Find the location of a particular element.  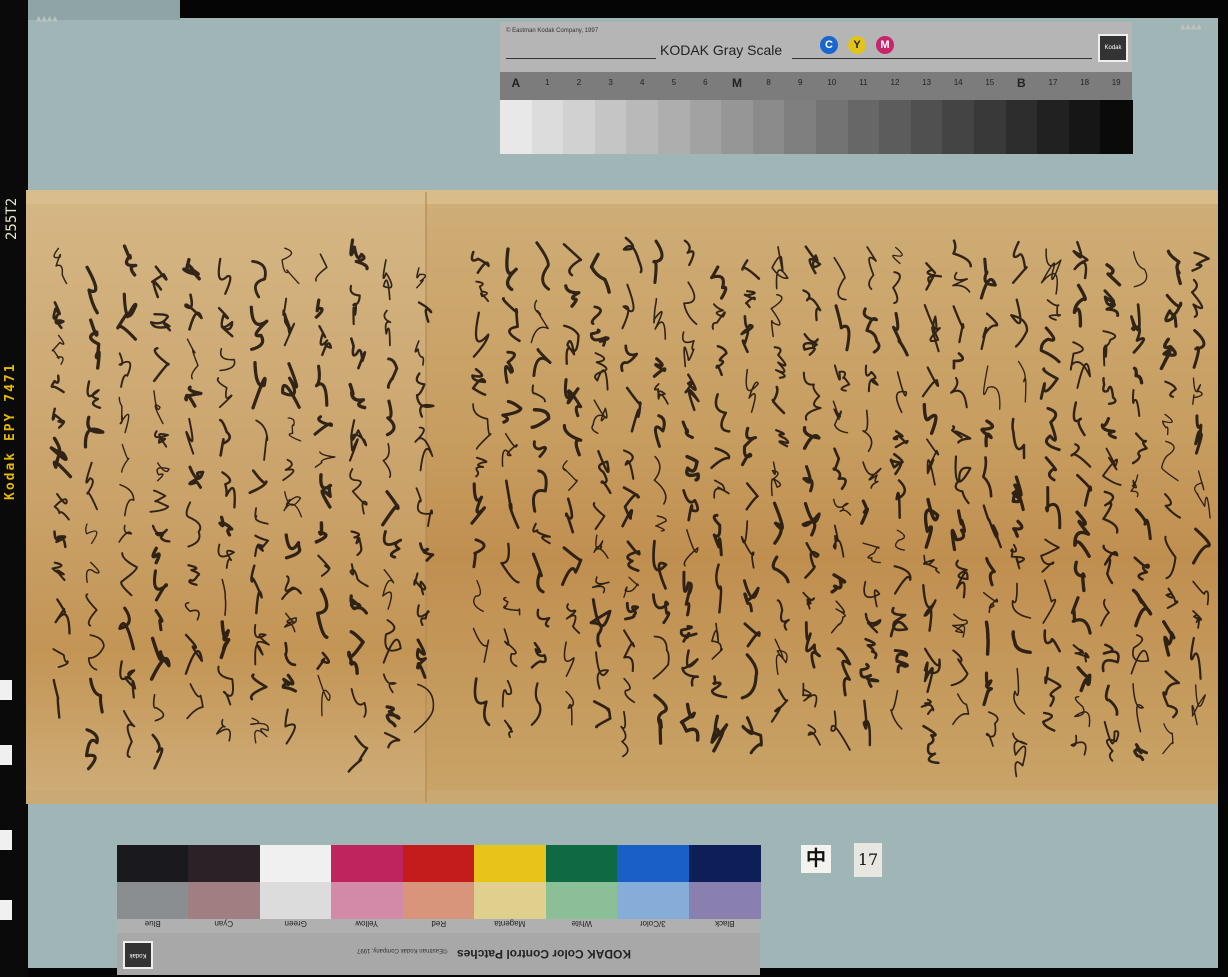

gray-step-label: 12 is located at coordinates (895, 82).